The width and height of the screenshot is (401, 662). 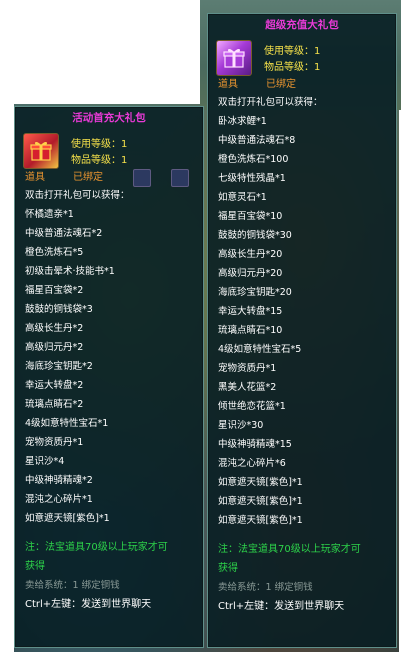 I want to click on reward-item: 4级如意特性宝石*1, so click(x=67, y=423).